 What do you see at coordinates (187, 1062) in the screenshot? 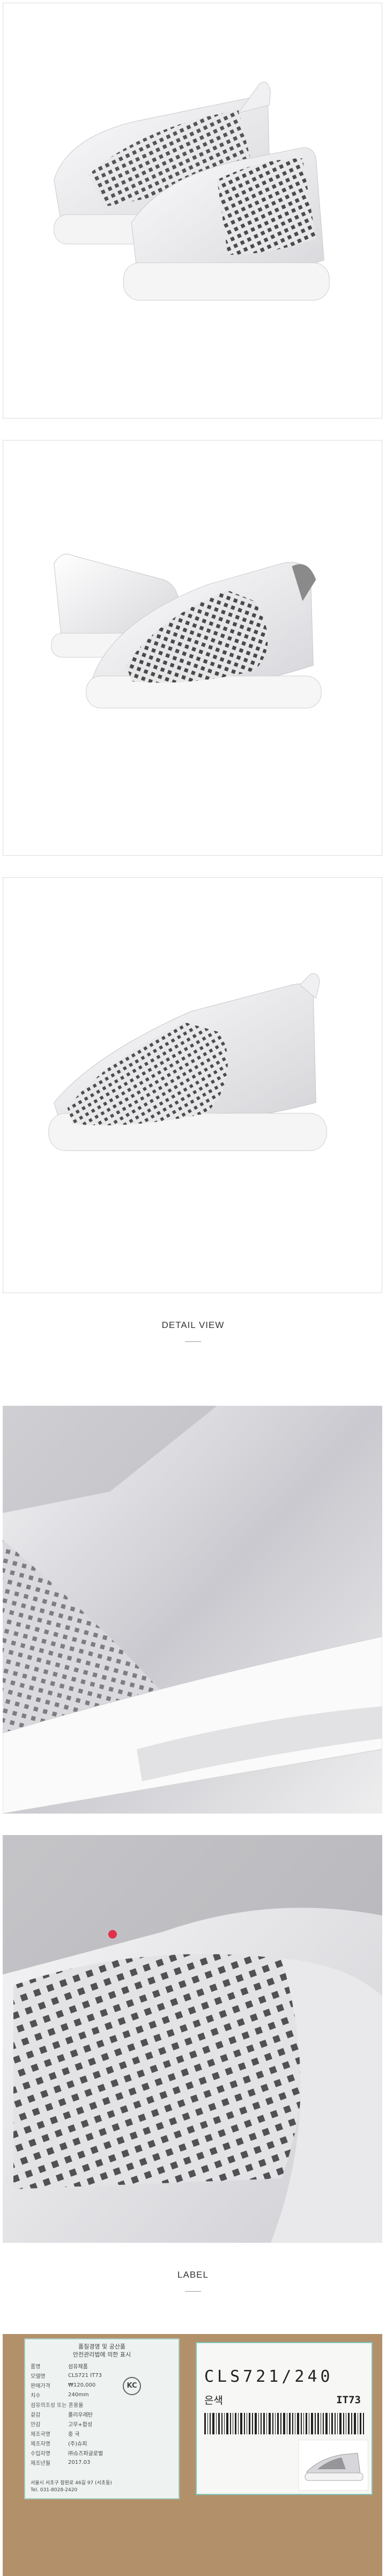
I see `shoe-front-angle-image` at bounding box center [187, 1062].